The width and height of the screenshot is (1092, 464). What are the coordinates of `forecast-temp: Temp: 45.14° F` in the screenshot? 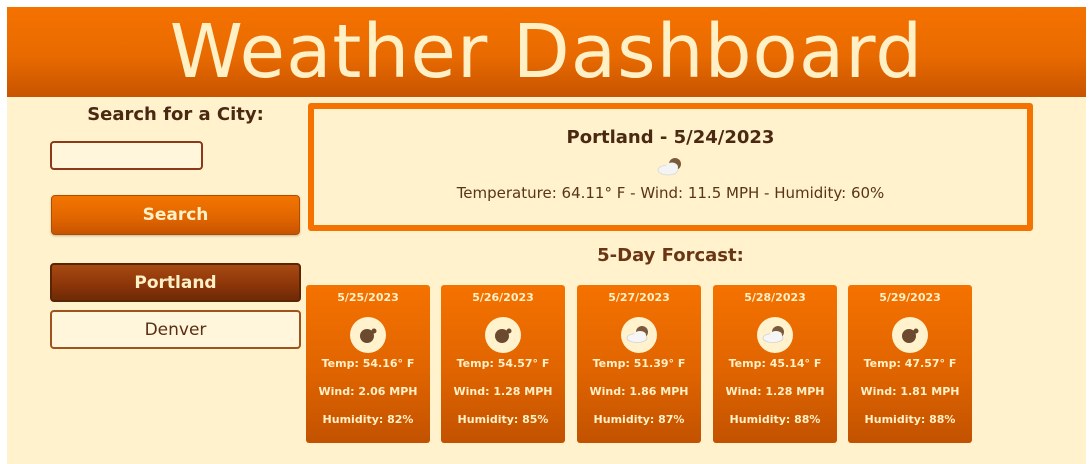 It's located at (775, 363).